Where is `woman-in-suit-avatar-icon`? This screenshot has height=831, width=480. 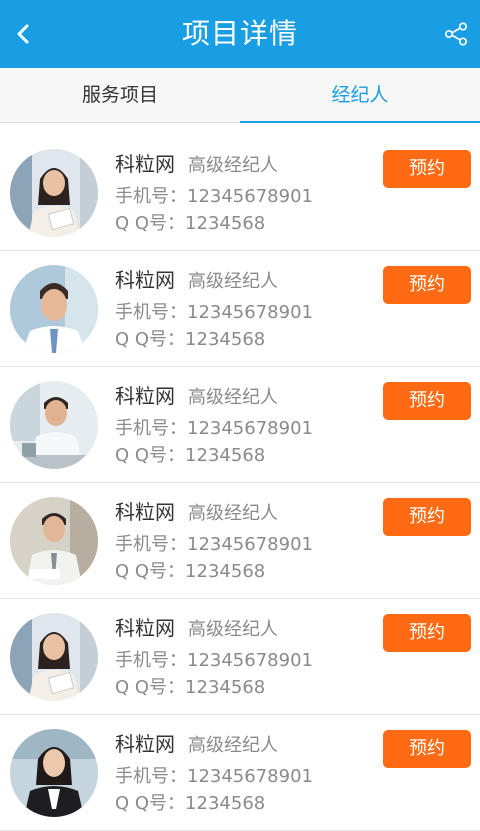
woman-in-suit-avatar-icon is located at coordinates (54, 773).